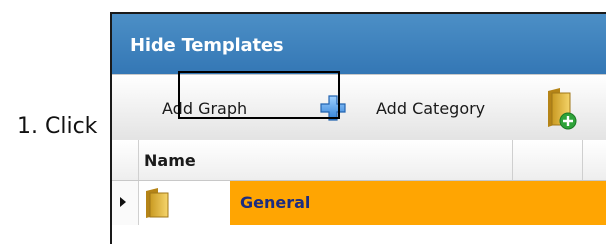 This screenshot has width=606, height=244. Describe the element at coordinates (430, 108) in the screenshot. I see `add-category-button: Add Category` at that location.